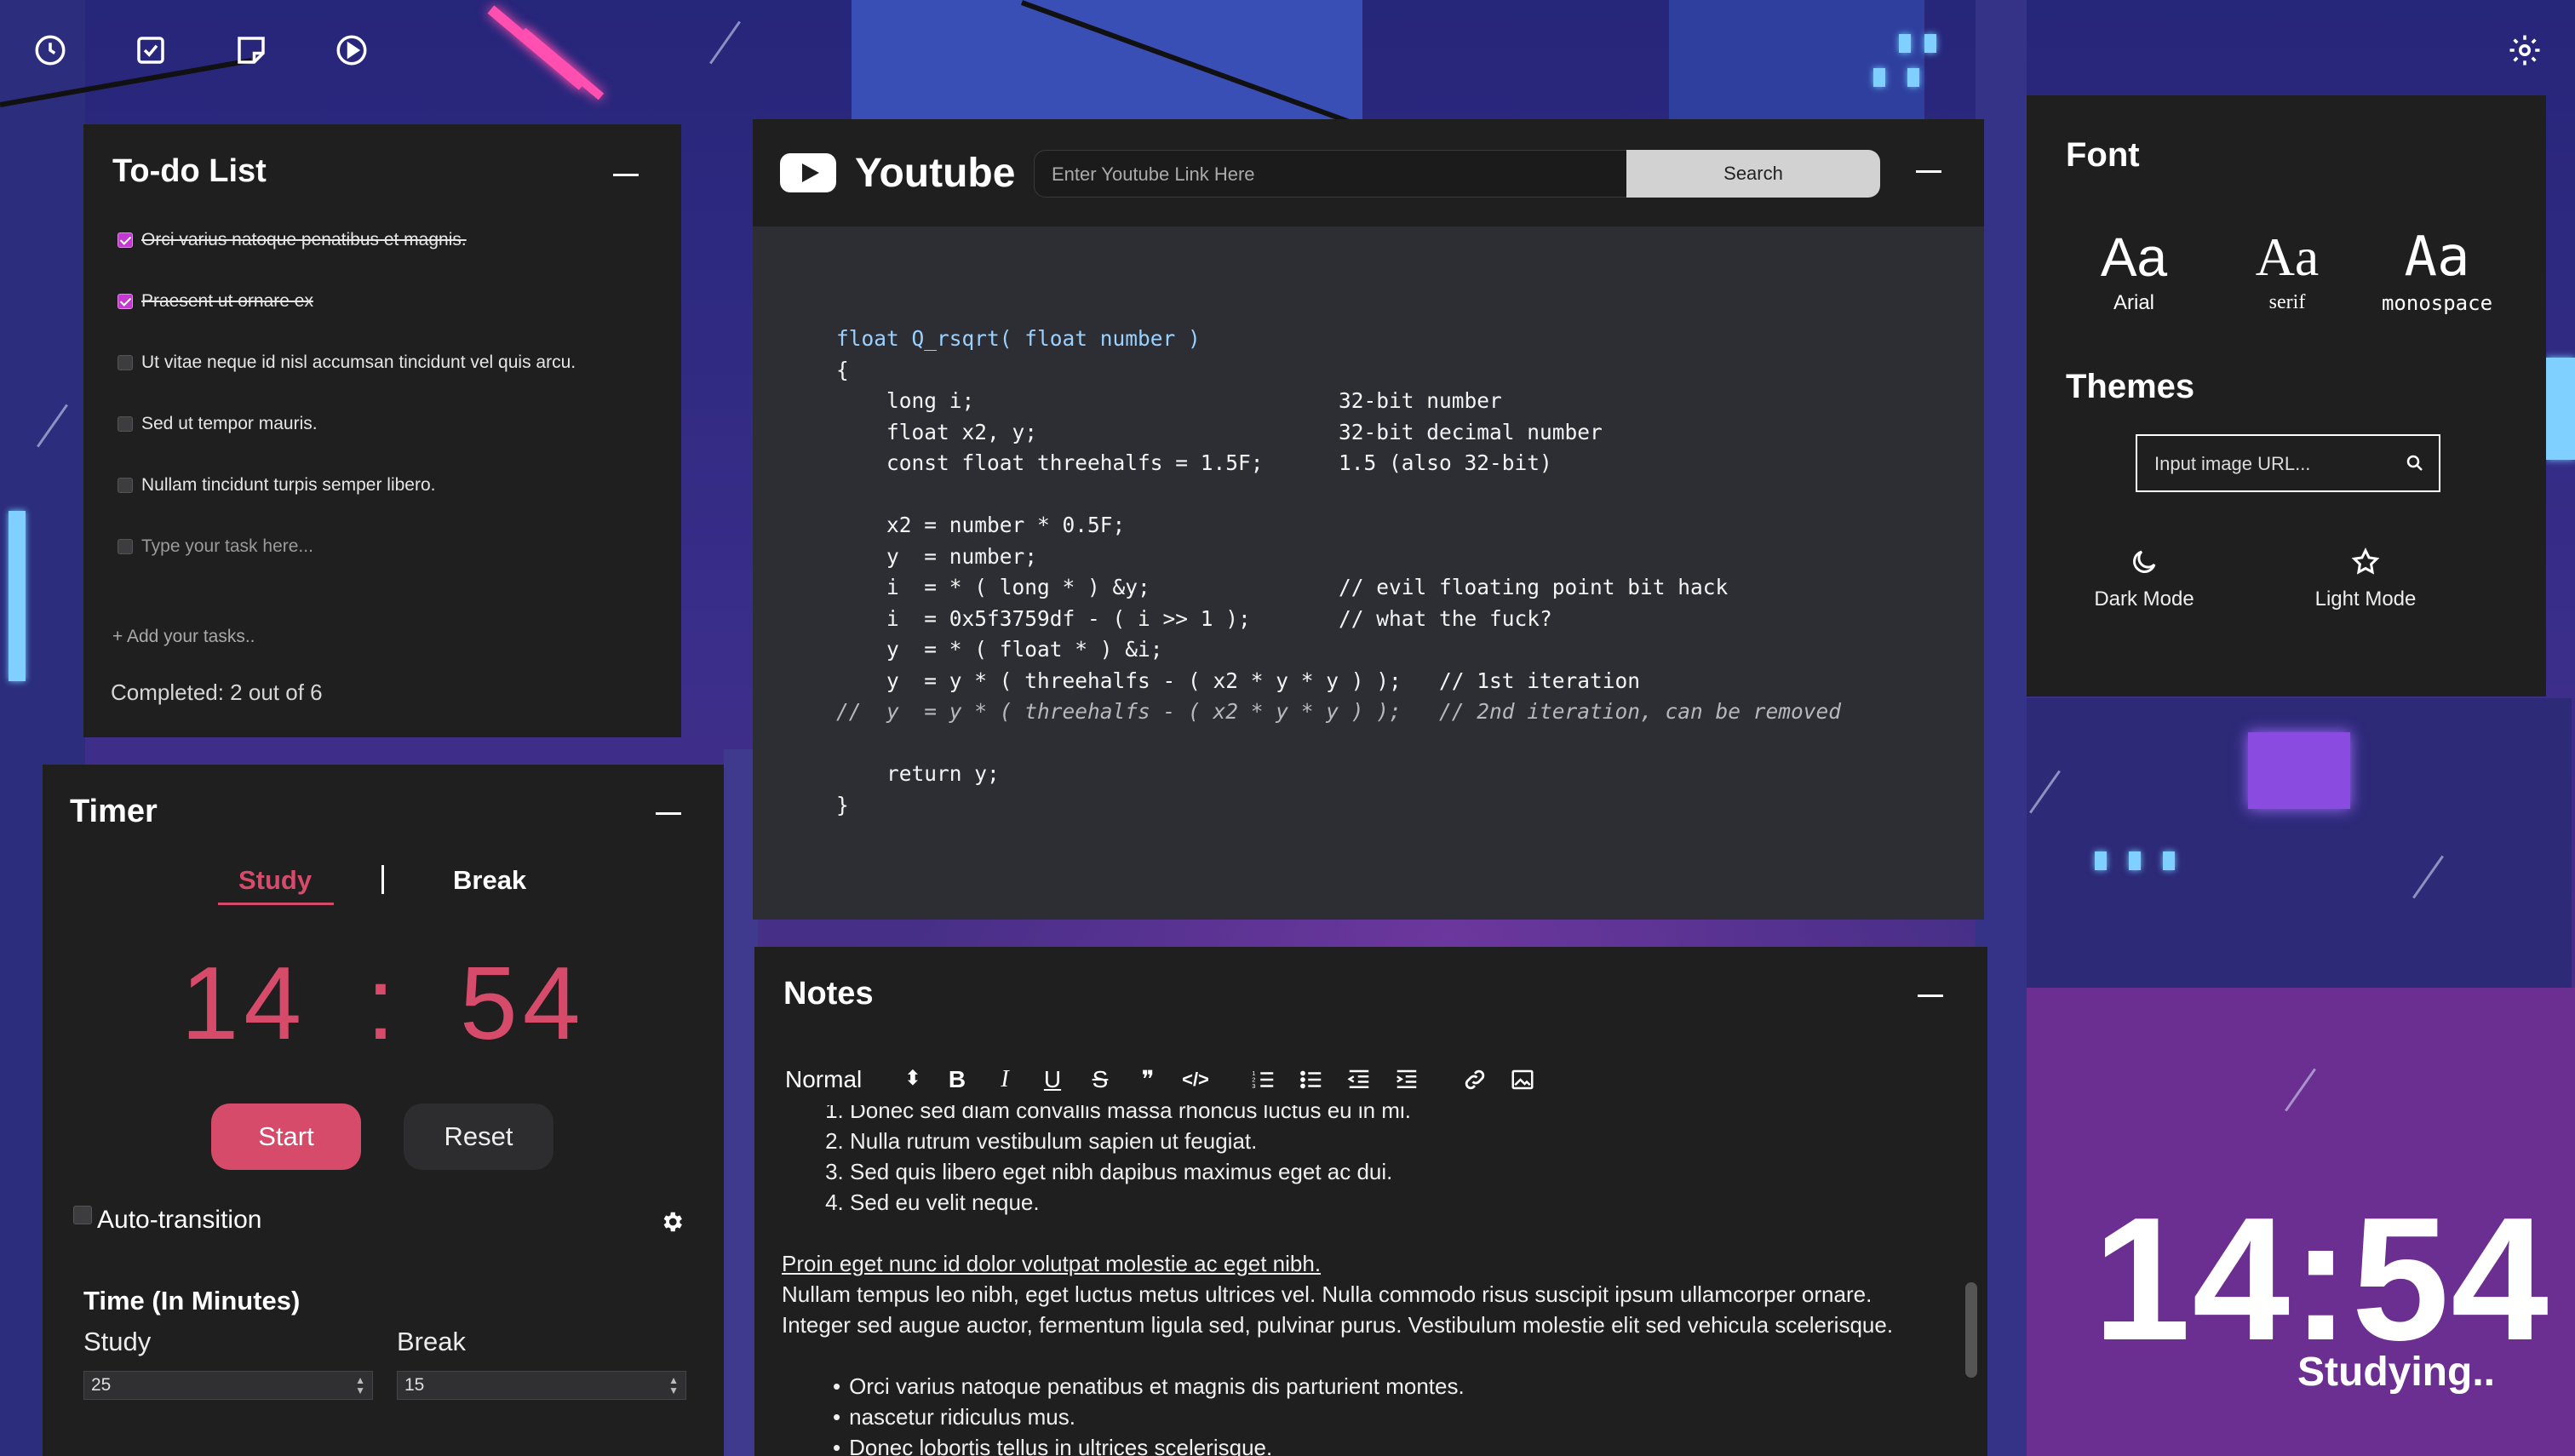 This screenshot has width=2575, height=1456. Describe the element at coordinates (859, 1080) in the screenshot. I see `format-select: Normal` at that location.